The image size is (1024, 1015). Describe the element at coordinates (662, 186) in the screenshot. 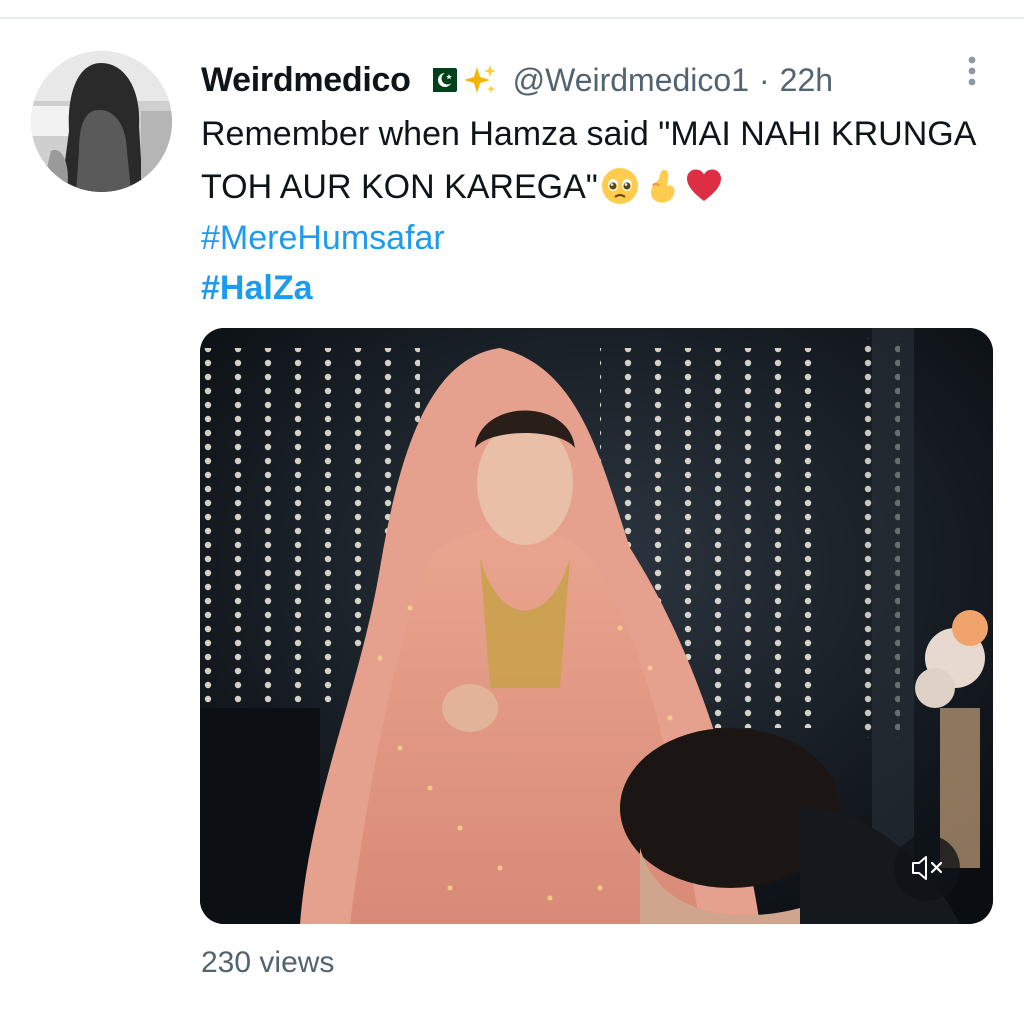

I see `pinching-hand-icon` at that location.